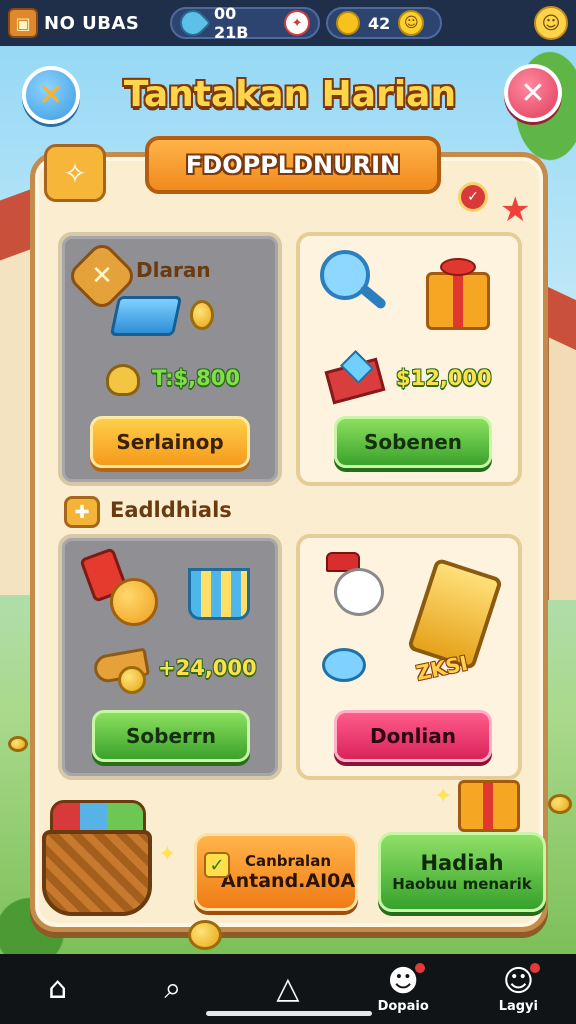  I want to click on tools-icon: ✕, so click(51, 95).